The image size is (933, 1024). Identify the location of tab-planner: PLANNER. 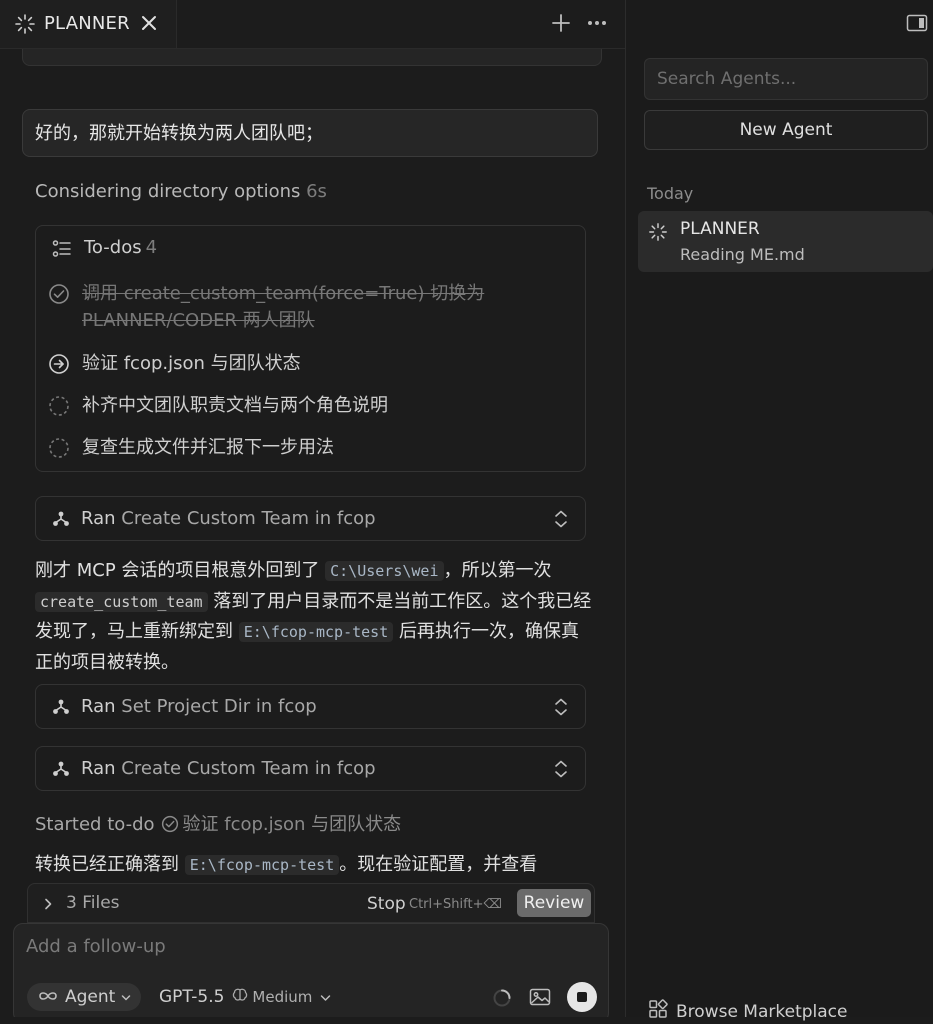
(88, 24).